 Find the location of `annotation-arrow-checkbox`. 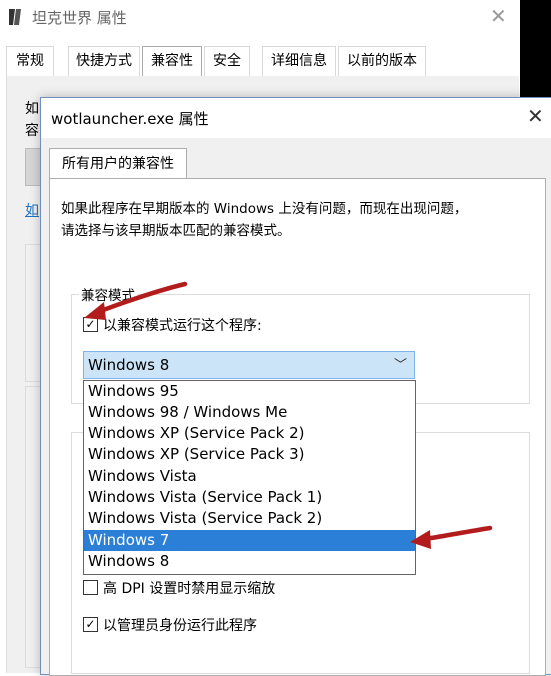

annotation-arrow-checkbox is located at coordinates (136, 300).